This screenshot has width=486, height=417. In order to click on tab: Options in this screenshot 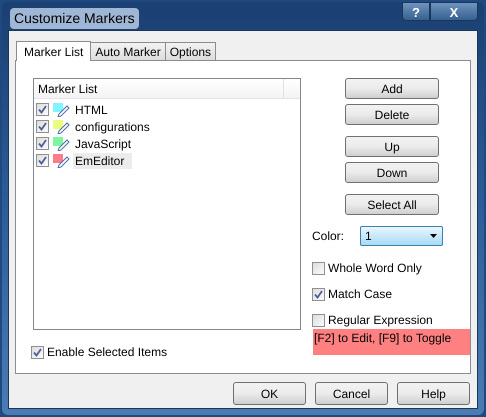, I will do `click(190, 51)`.